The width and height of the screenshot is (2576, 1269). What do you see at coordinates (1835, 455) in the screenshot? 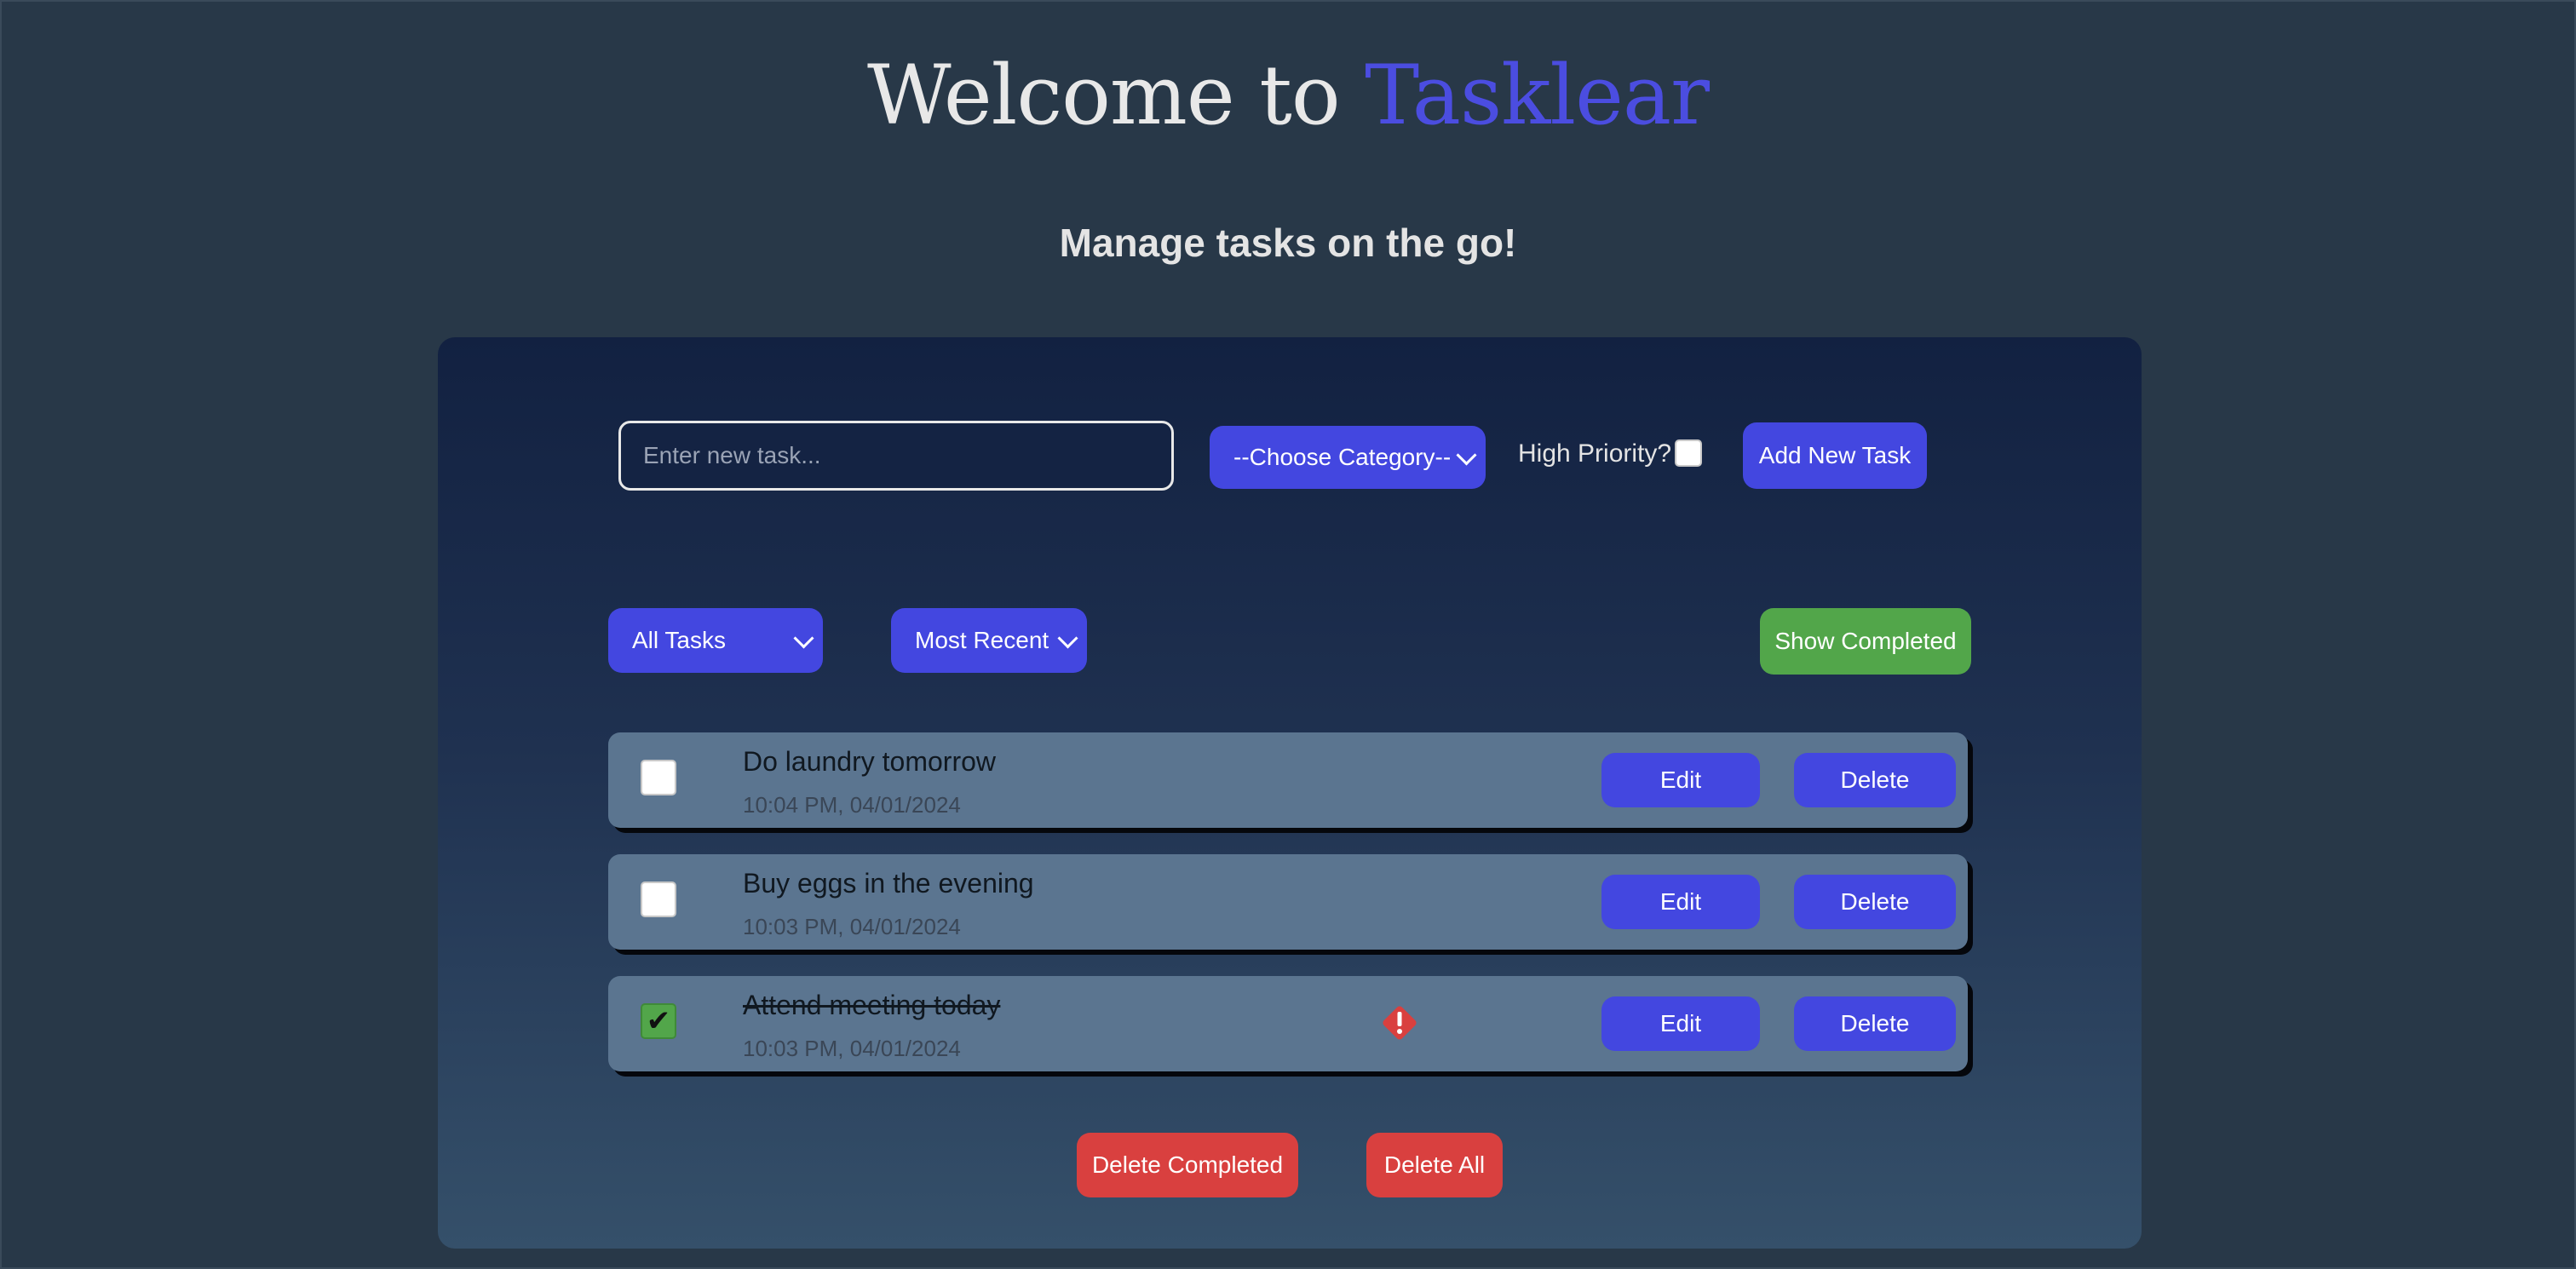
I see `add-task-button: Add New Task` at bounding box center [1835, 455].